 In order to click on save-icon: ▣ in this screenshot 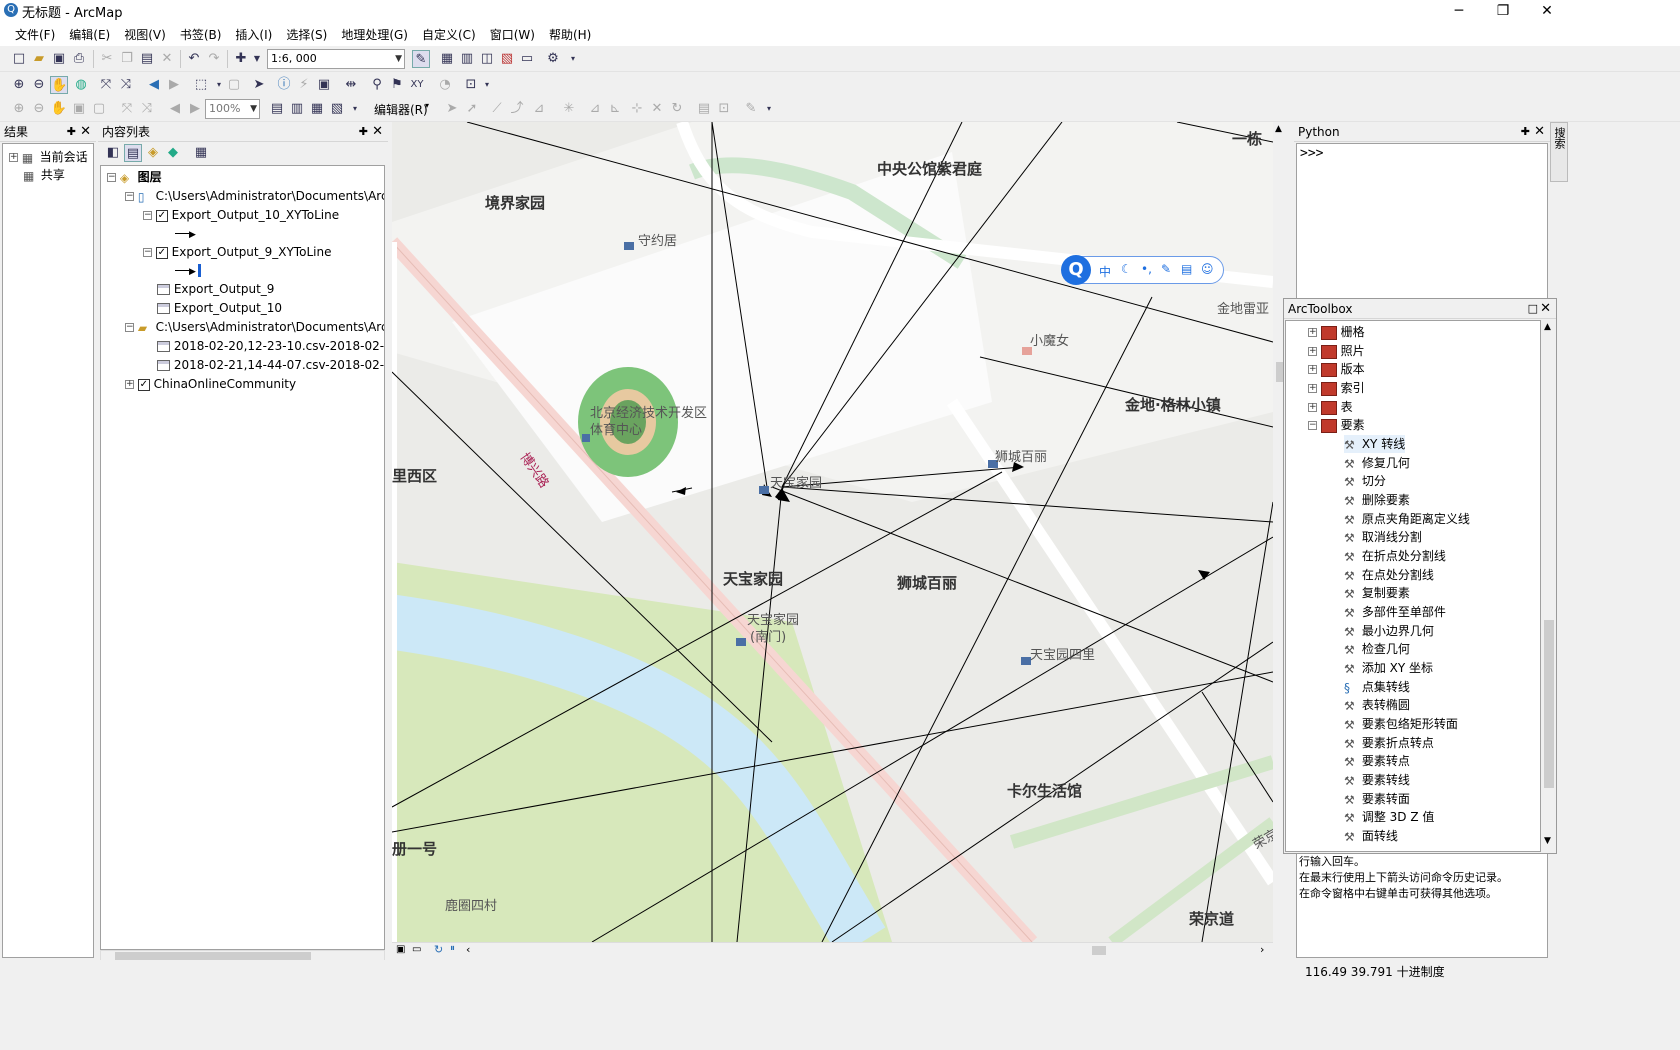, I will do `click(59, 59)`.